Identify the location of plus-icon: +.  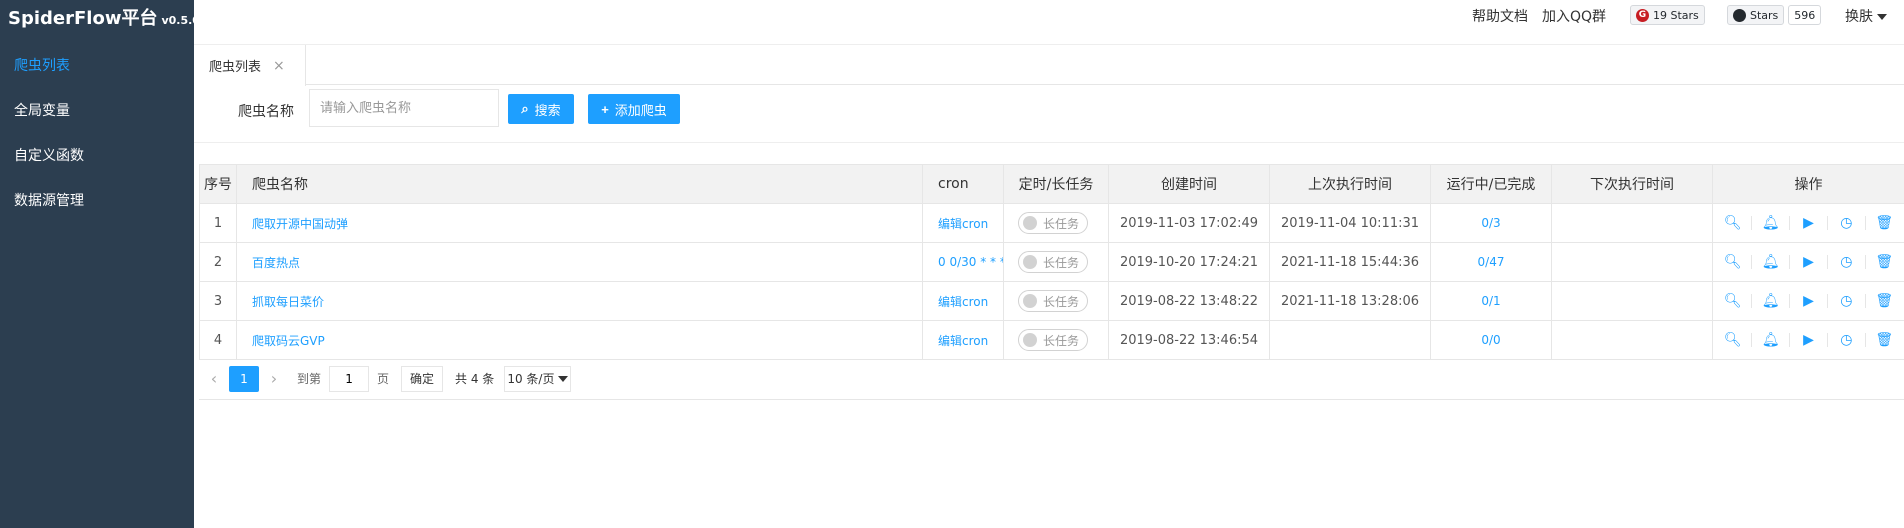
(605, 109).